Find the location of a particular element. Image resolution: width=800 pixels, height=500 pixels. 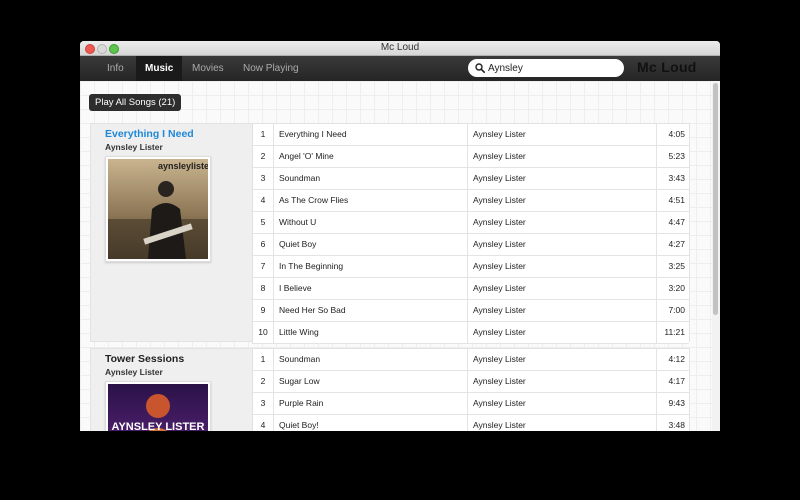

search-icon is located at coordinates (480, 68).